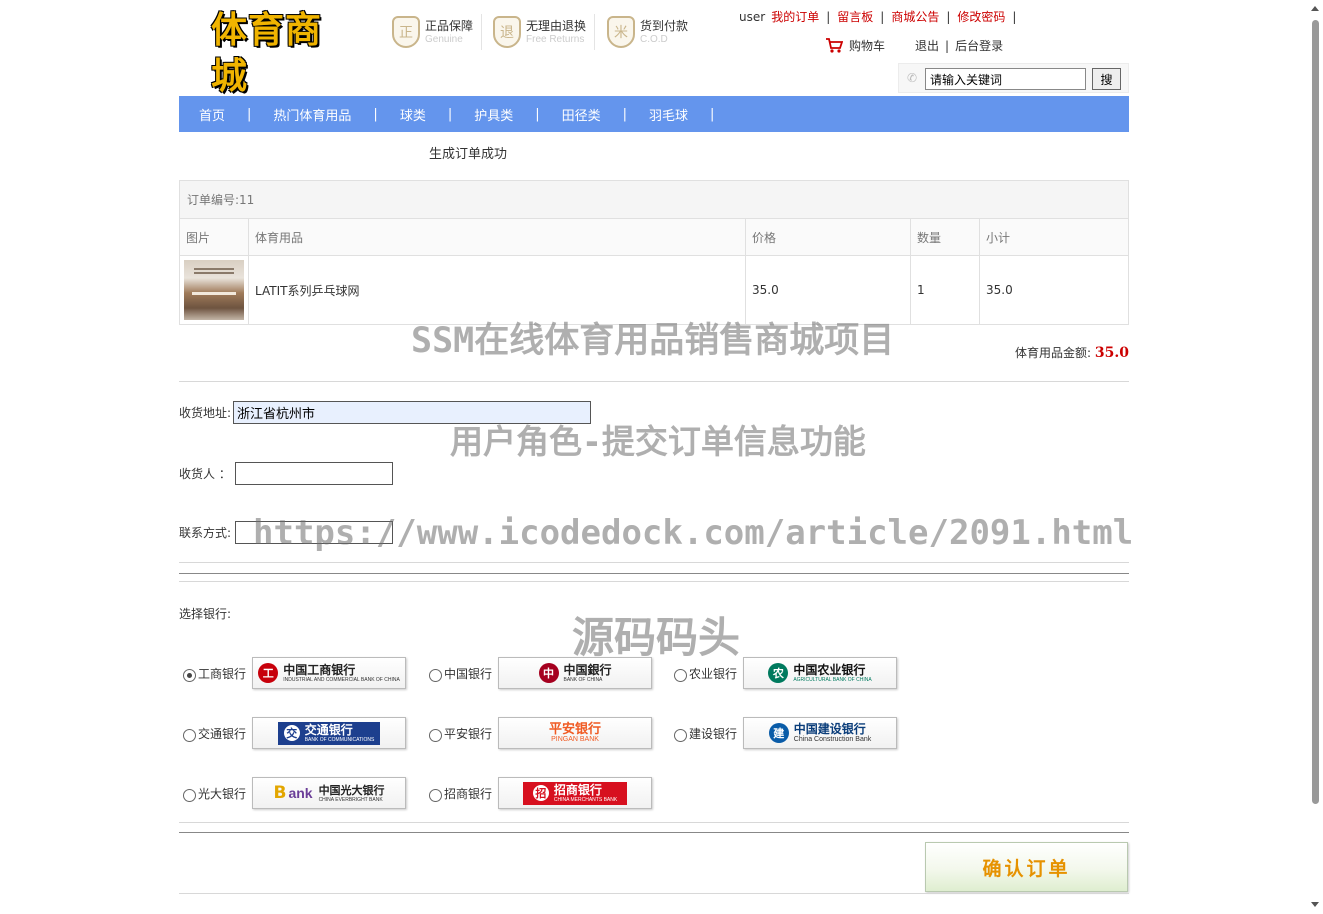 This screenshot has width=1323, height=914. I want to click on receiver-field: 收货人 ：, so click(286, 473).